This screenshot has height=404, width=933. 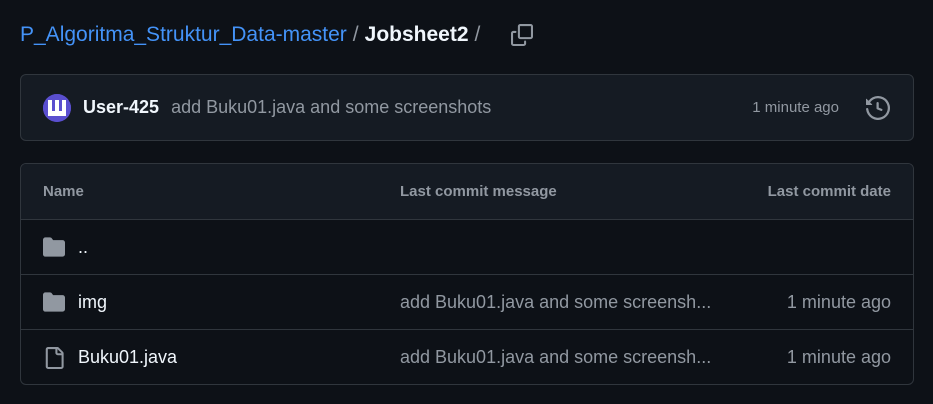 I want to click on avatar-identicon-icon, so click(x=57, y=107).